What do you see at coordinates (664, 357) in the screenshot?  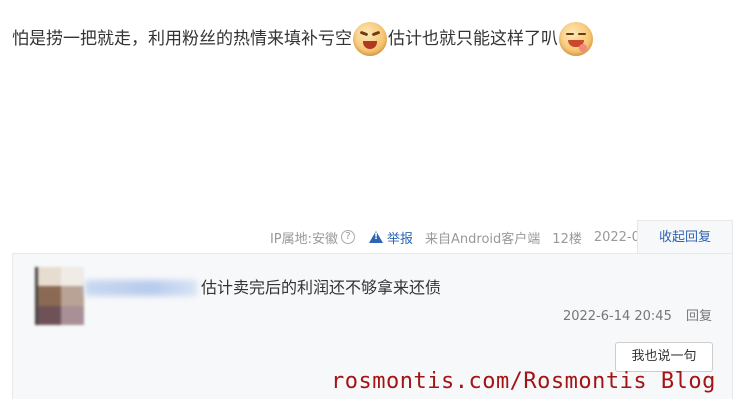 I see `say-something-button: 我也说一句` at bounding box center [664, 357].